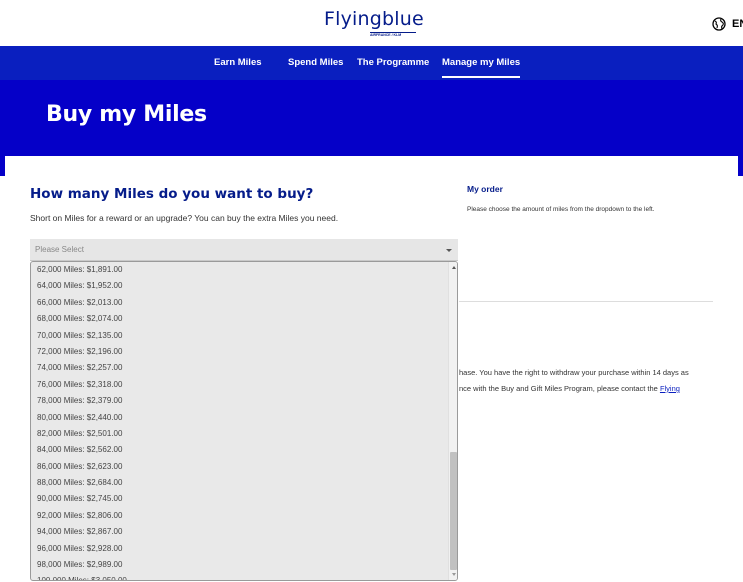 The image size is (743, 582). Describe the element at coordinates (454, 267) in the screenshot. I see `scroll-up-arrow-icon` at that location.